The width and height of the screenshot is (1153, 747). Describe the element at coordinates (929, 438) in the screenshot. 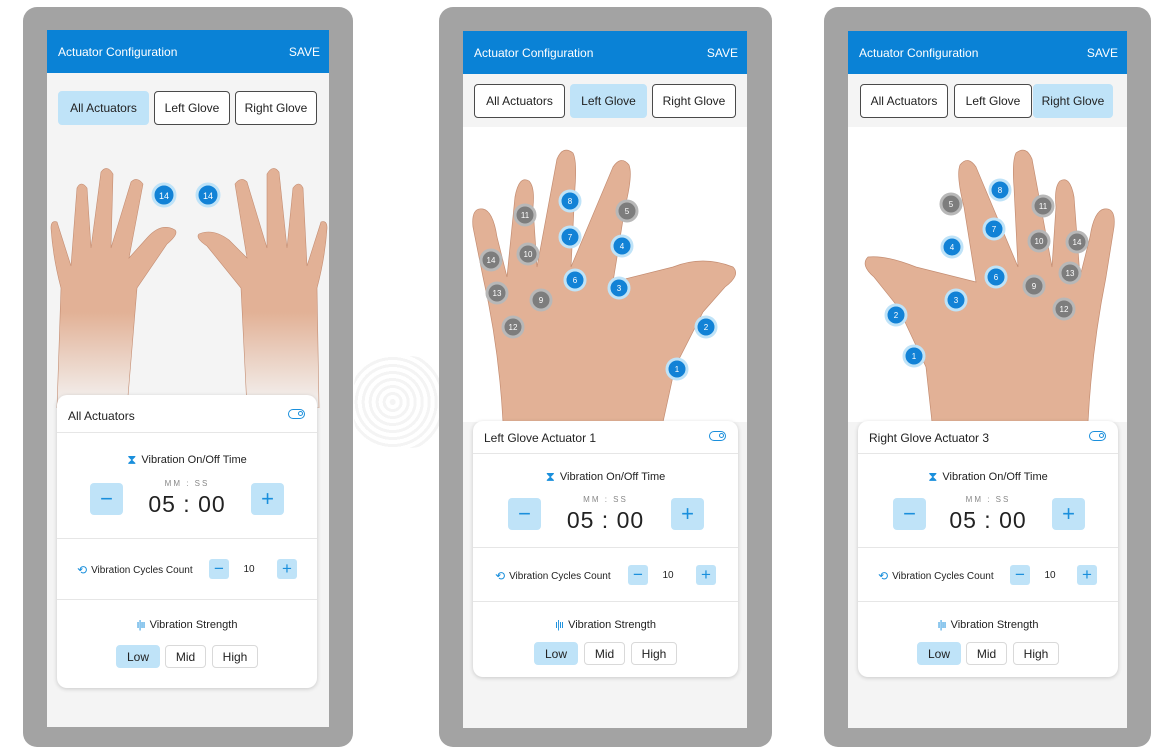

I see `card-title: Right Glove Actuator 3` at that location.